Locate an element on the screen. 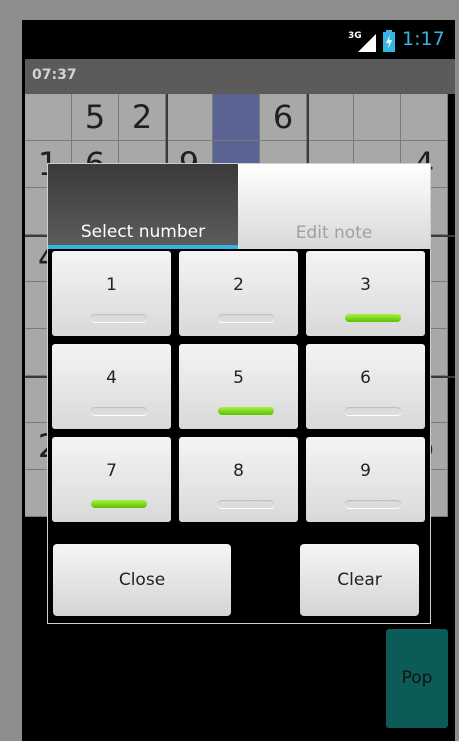 The image size is (459, 741). tab-select-number: Select number is located at coordinates (143, 206).